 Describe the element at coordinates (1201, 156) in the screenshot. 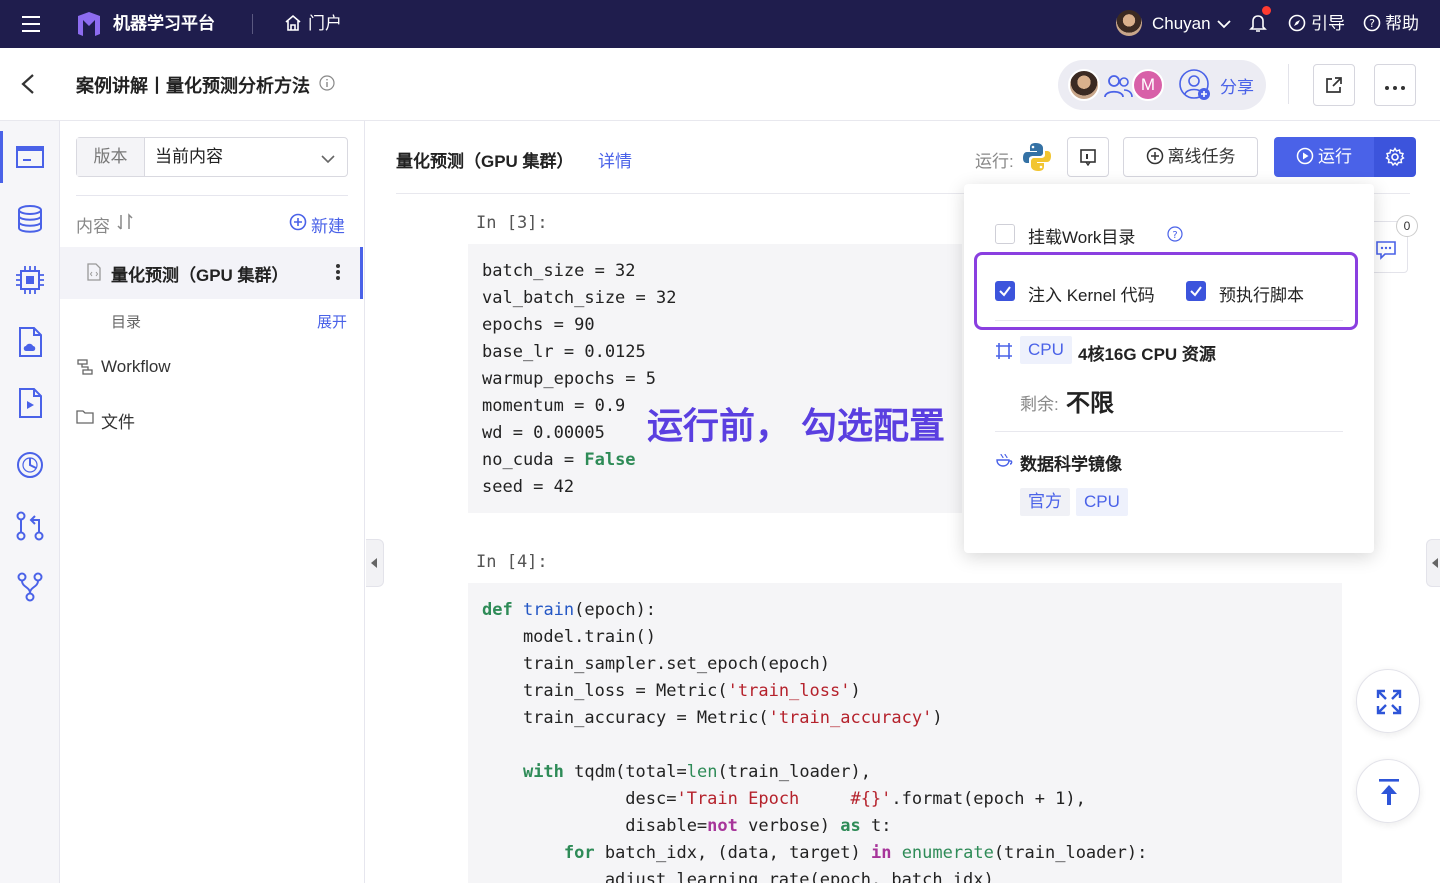

I see `offline-task-label: 离线任务` at that location.